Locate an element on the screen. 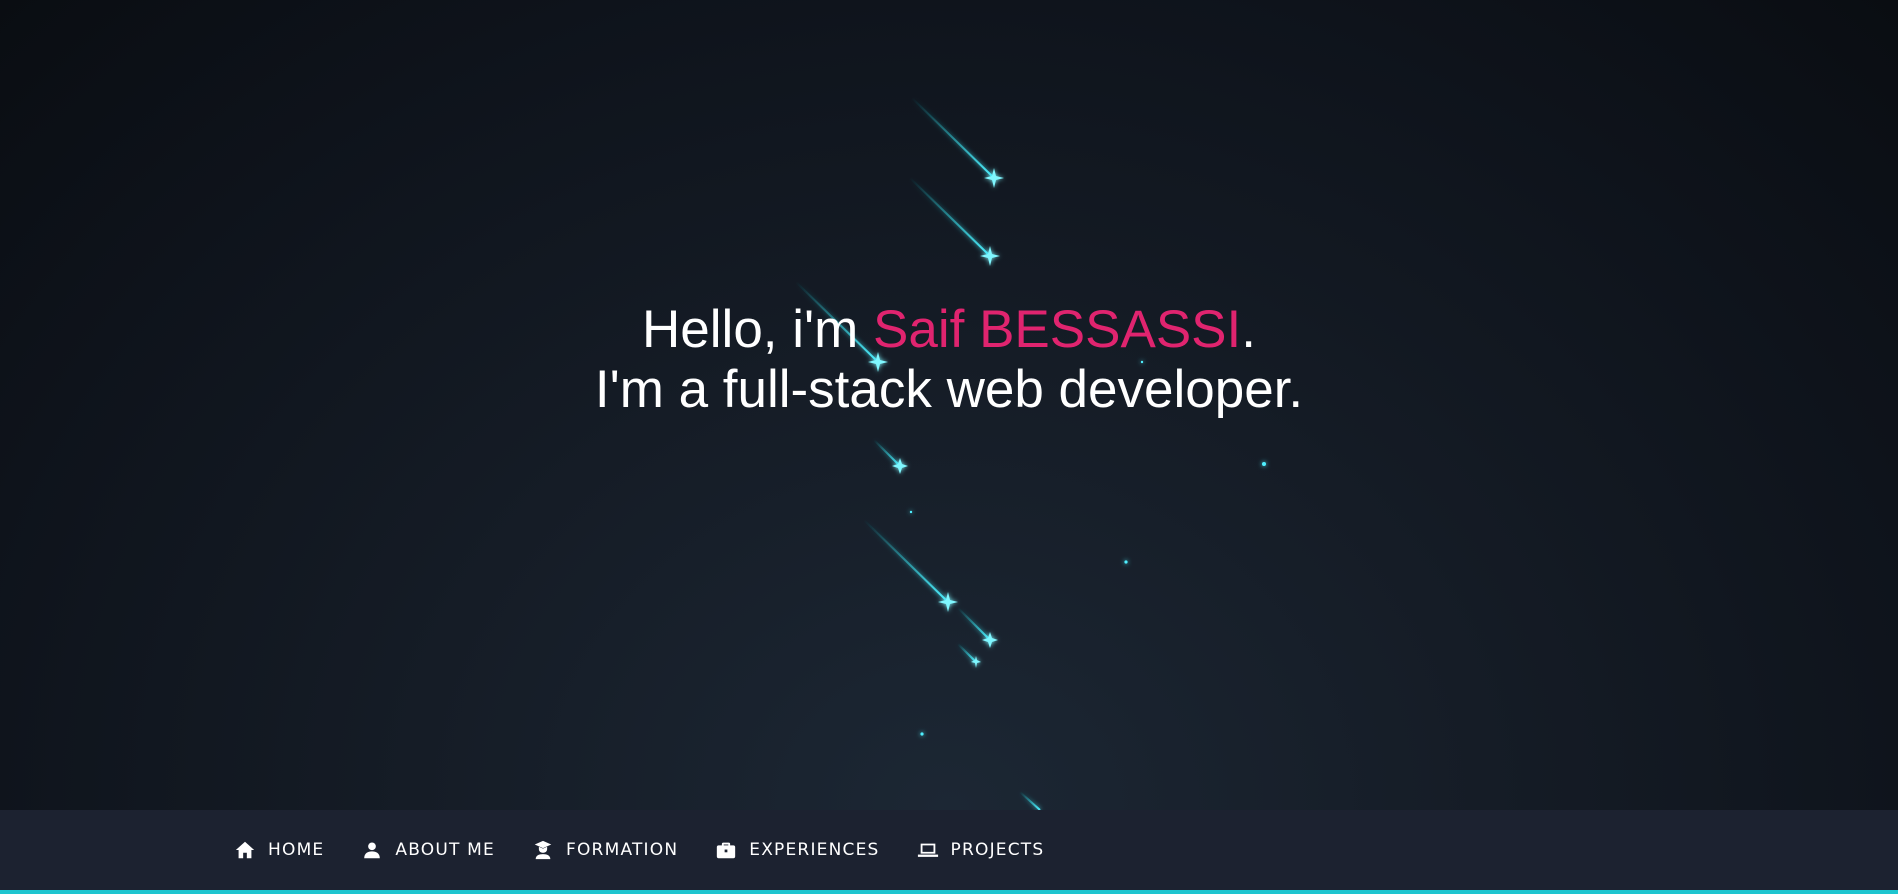  developer-name: Saif BESSASSI is located at coordinates (1057, 329).